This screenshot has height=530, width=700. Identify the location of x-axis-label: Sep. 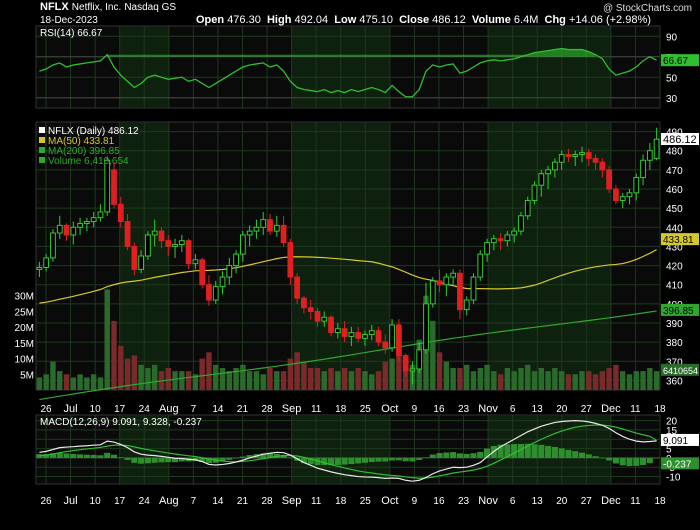
(292, 409).